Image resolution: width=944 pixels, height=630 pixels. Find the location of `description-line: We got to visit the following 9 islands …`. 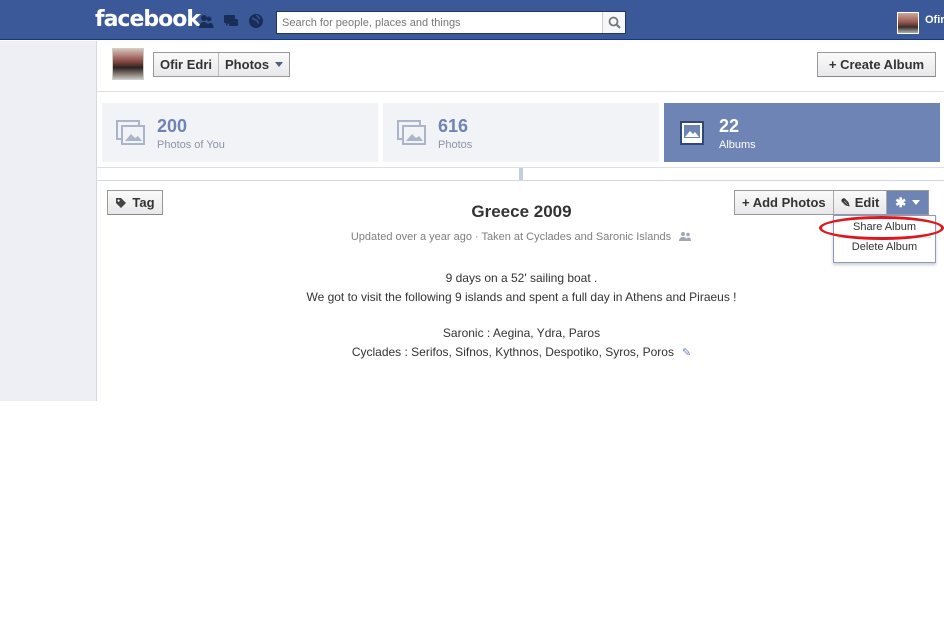

description-line: We got to visit the following 9 islands … is located at coordinates (521, 296).